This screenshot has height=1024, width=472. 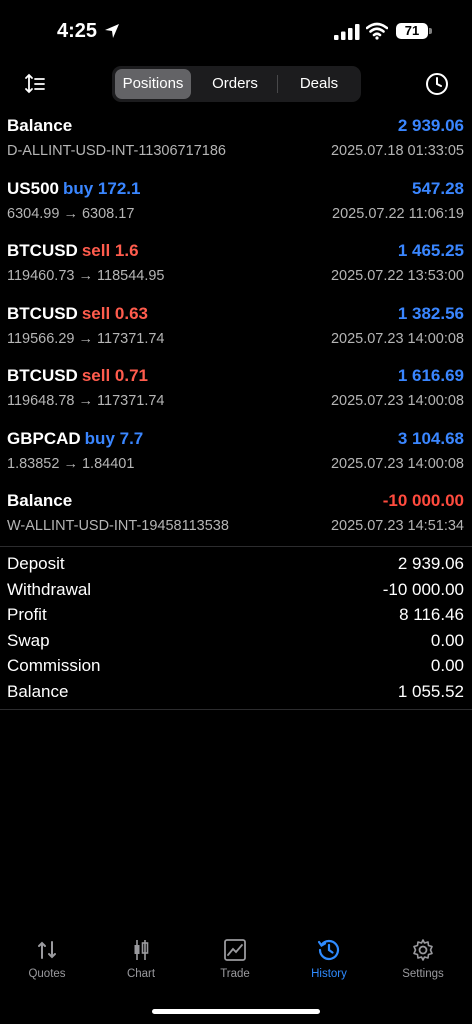 What do you see at coordinates (412, 31) in the screenshot?
I see `battery-icon: 71` at bounding box center [412, 31].